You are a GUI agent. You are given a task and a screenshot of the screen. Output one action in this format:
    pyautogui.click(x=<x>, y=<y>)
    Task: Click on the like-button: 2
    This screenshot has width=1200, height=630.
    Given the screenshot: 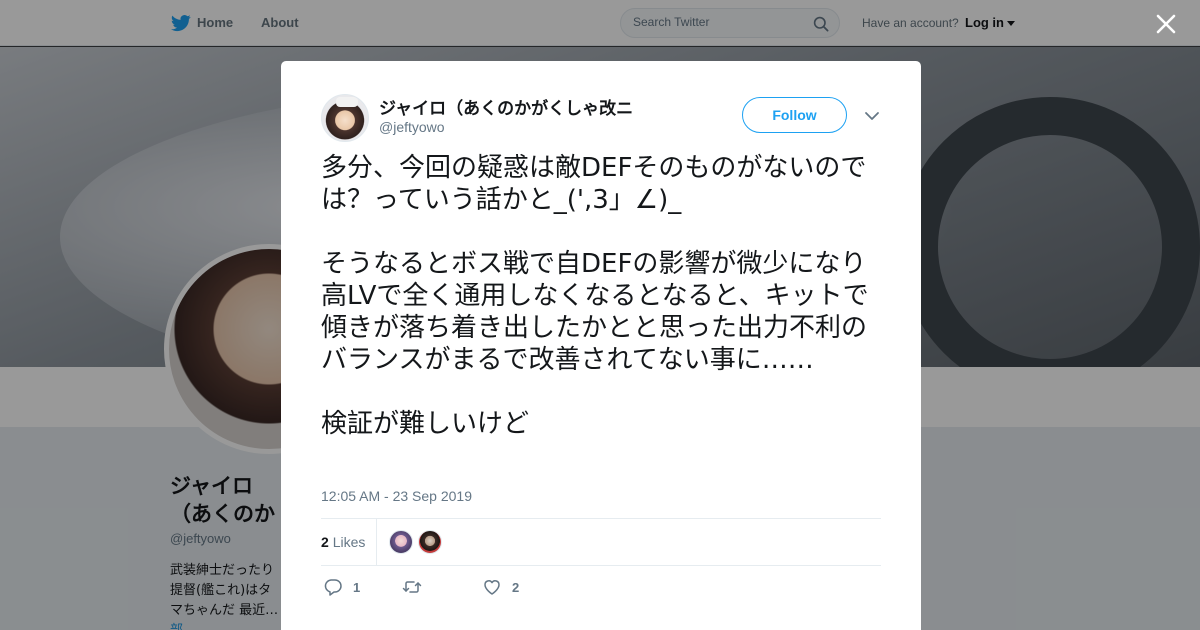 What is the action you would take?
    pyautogui.click(x=500, y=587)
    